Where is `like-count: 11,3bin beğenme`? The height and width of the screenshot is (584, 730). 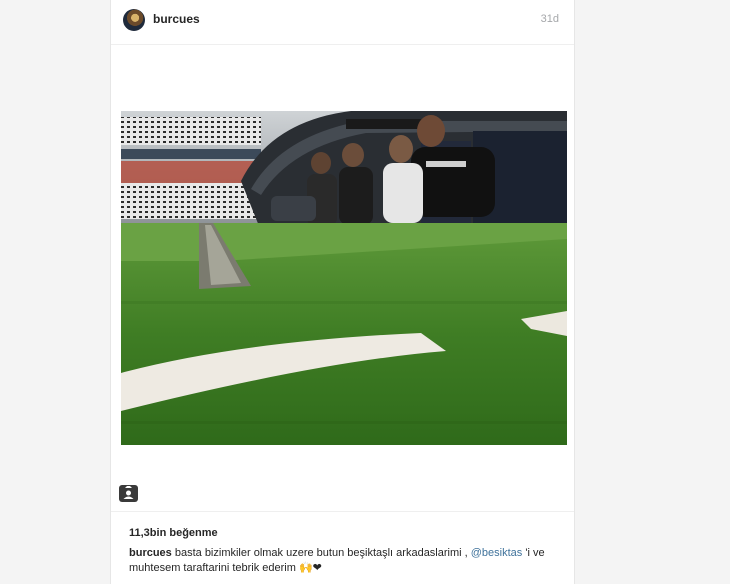 like-count: 11,3bin beğenme is located at coordinates (173, 533).